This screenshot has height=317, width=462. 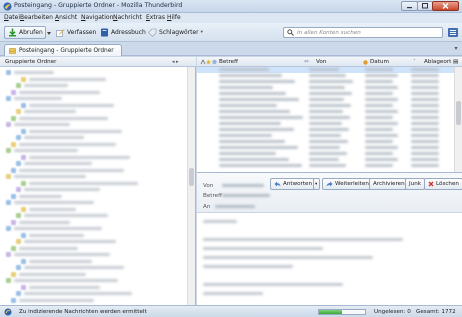 I want to click on column-picker-icon: ▤, so click(x=455, y=62).